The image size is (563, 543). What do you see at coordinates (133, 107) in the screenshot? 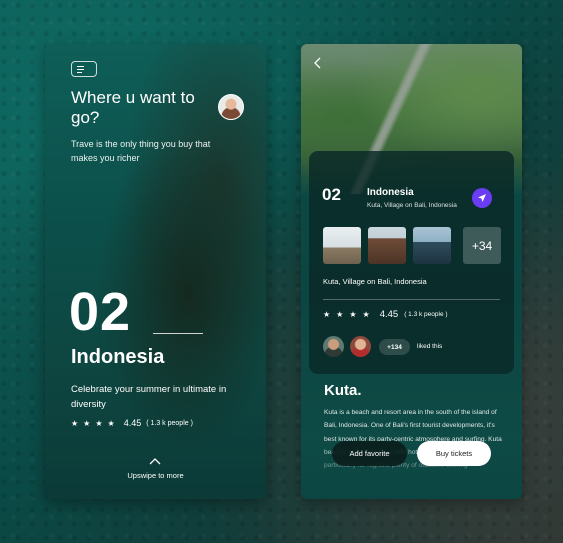
I see `page-title: Where u want to go?` at bounding box center [133, 107].